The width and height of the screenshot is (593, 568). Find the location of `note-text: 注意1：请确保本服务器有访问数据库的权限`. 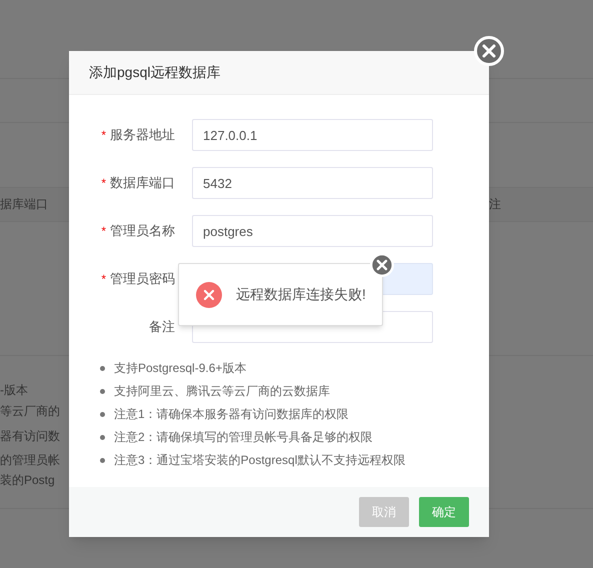

note-text: 注意1：请确保本服务器有访问数据库的权限 is located at coordinates (231, 414).